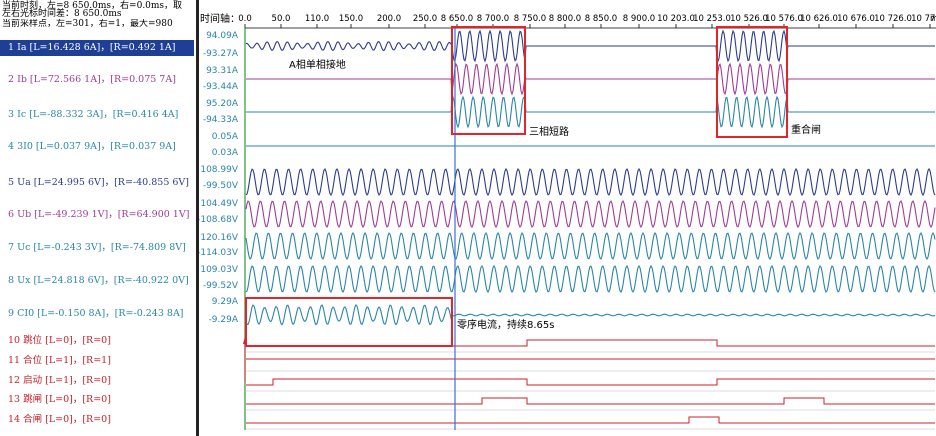 This screenshot has height=436, width=936. I want to click on time-tick-label: 8 750.0, so click(530, 19).